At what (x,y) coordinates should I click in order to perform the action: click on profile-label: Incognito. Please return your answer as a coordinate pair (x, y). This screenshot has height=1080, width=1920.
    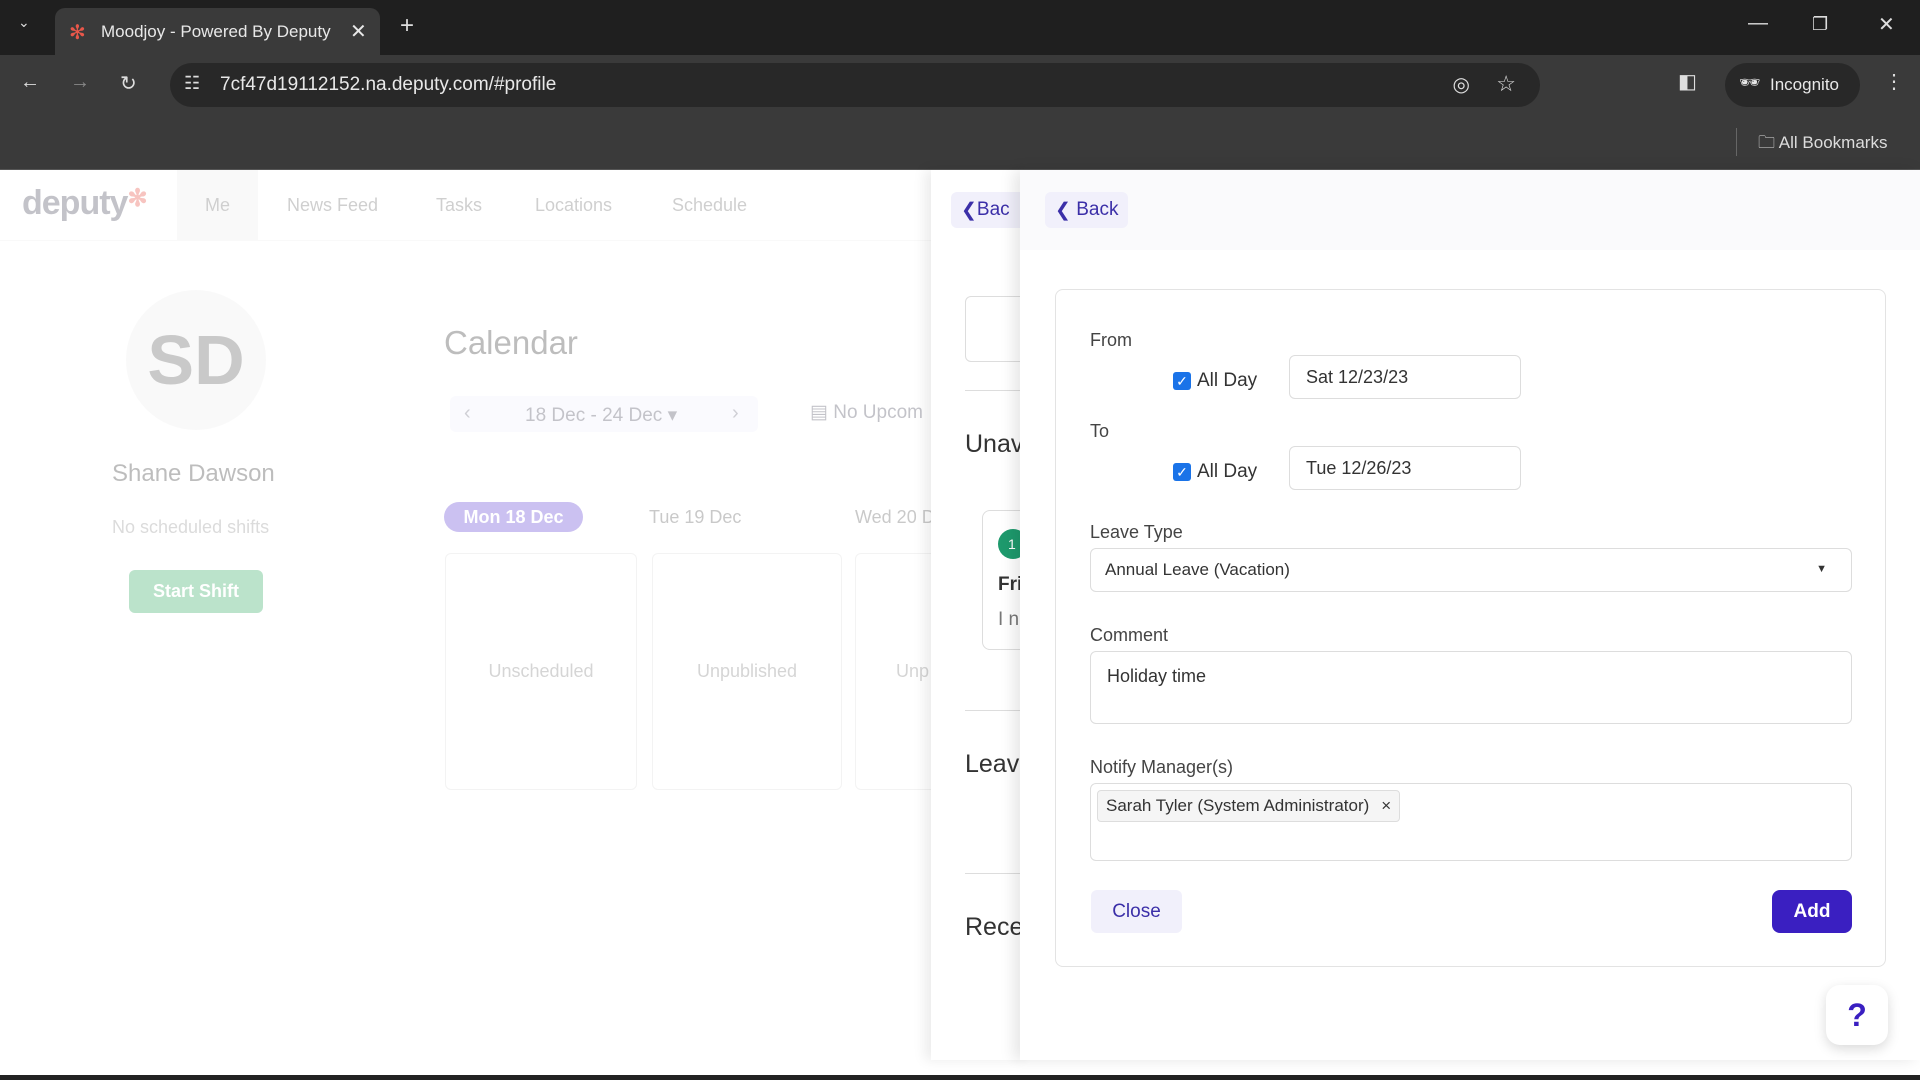
    Looking at the image, I should click on (1804, 84).